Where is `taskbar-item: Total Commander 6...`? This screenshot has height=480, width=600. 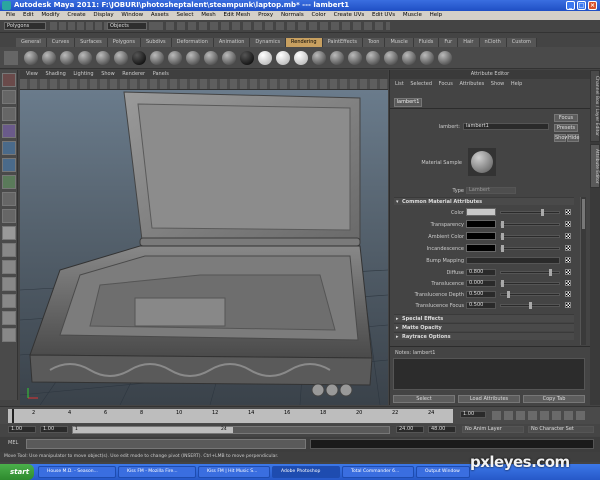
taskbar-item: Total Commander 6... is located at coordinates (378, 472).